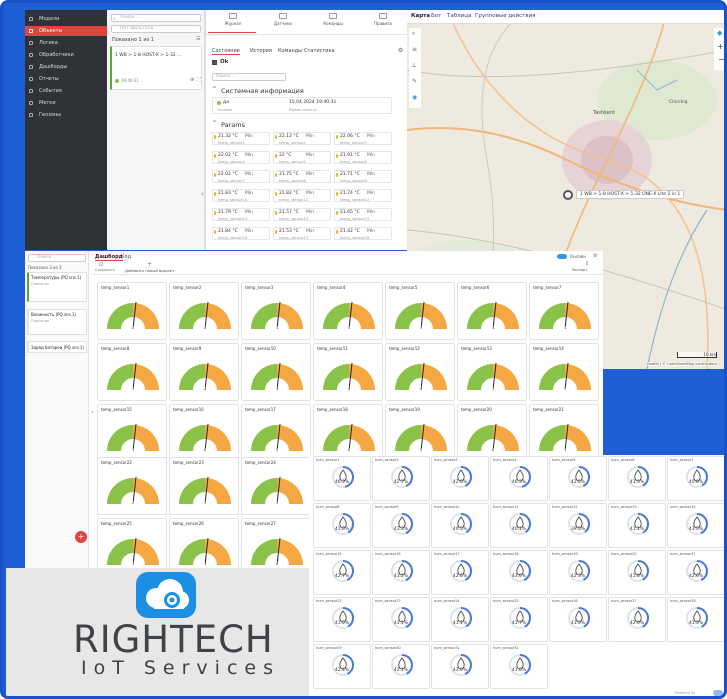 Image resolution: width=727 pixels, height=699 pixels. What do you see at coordinates (66, 91) in the screenshot?
I see `sidebar-item-events: События` at bounding box center [66, 91].